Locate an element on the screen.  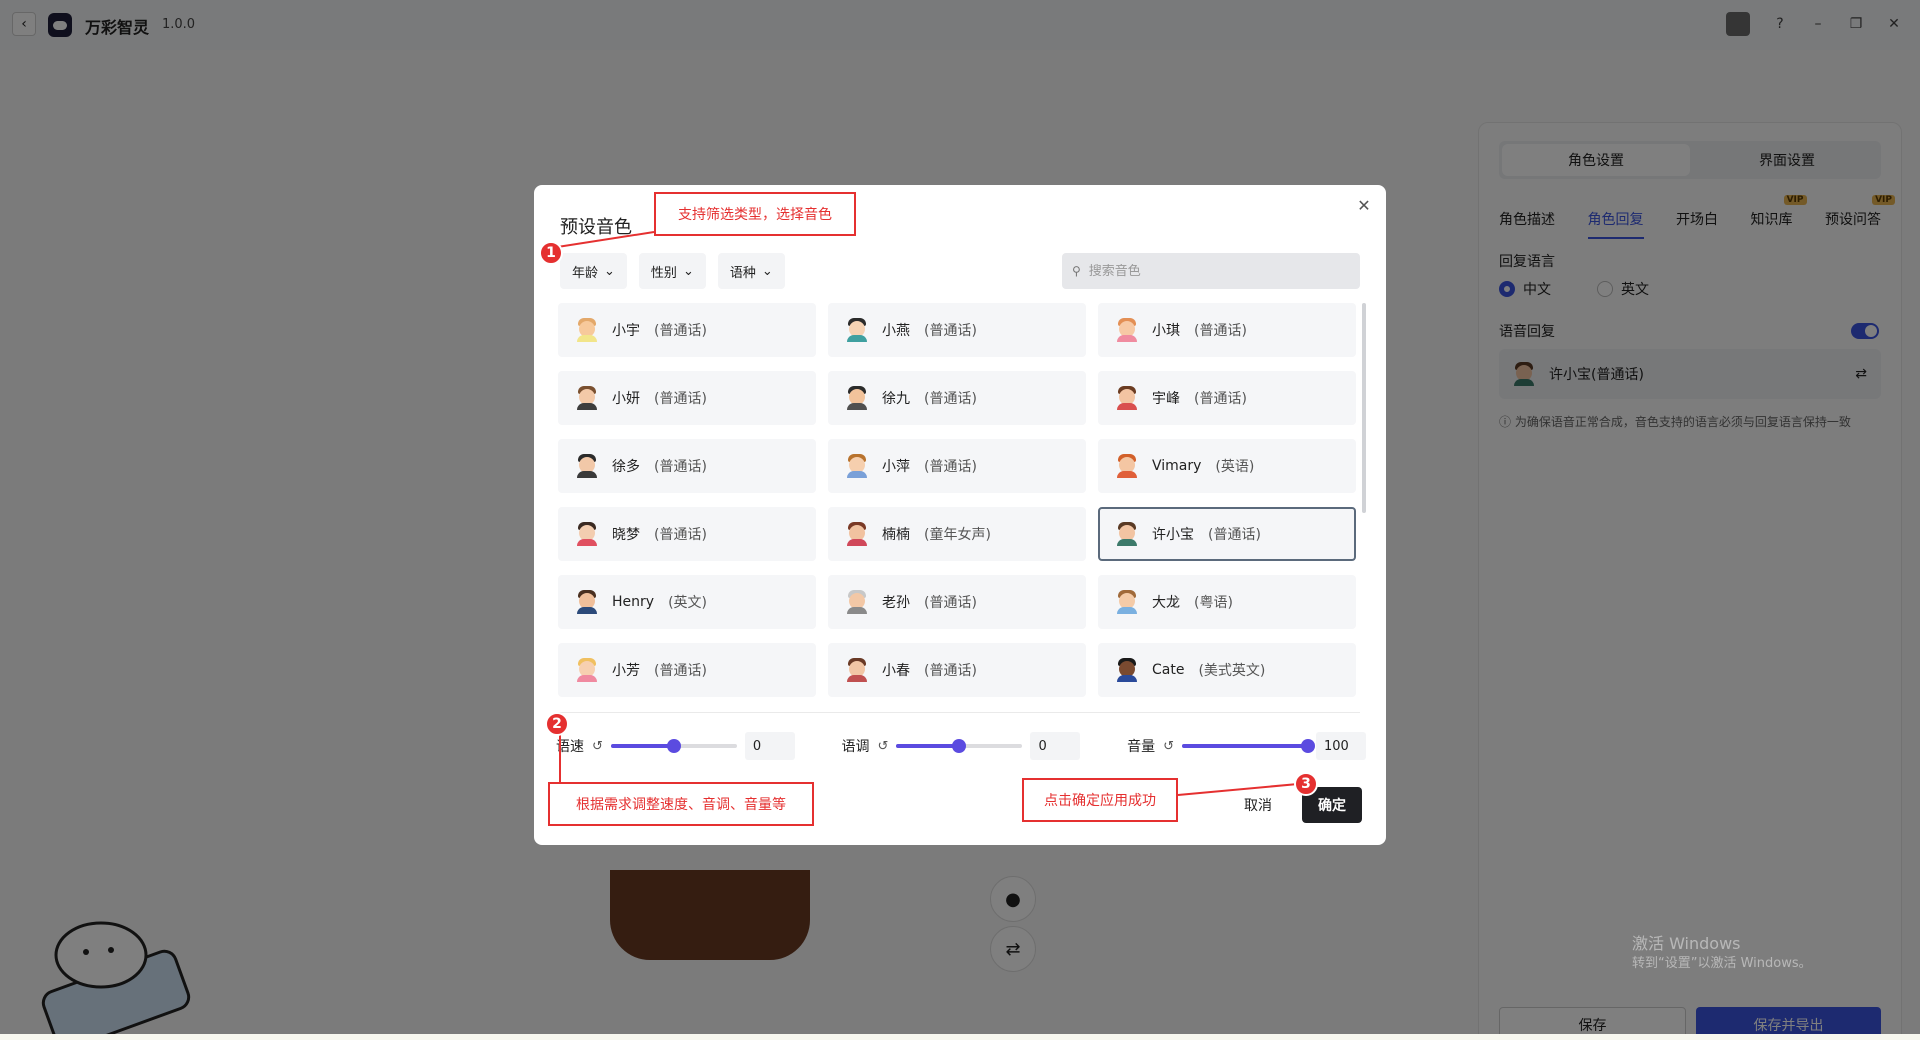
voice-card: 小萍 (普通话) is located at coordinates (957, 466).